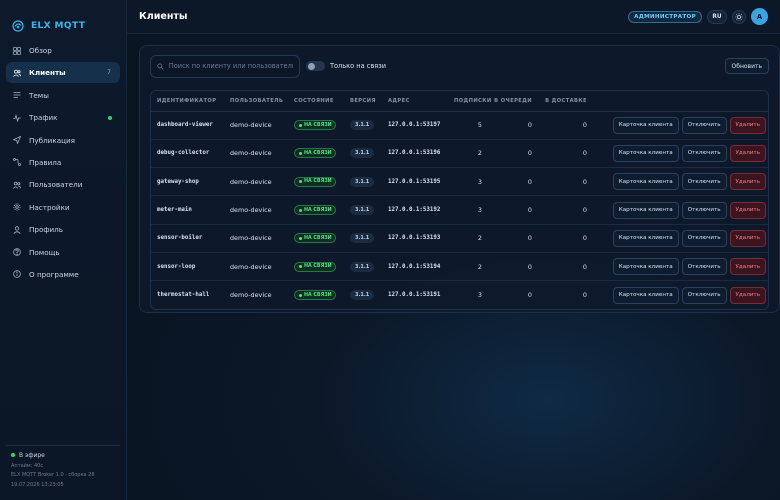 The width and height of the screenshot is (780, 500). What do you see at coordinates (17, 185) in the screenshot?
I see `user-group-icon` at bounding box center [17, 185].